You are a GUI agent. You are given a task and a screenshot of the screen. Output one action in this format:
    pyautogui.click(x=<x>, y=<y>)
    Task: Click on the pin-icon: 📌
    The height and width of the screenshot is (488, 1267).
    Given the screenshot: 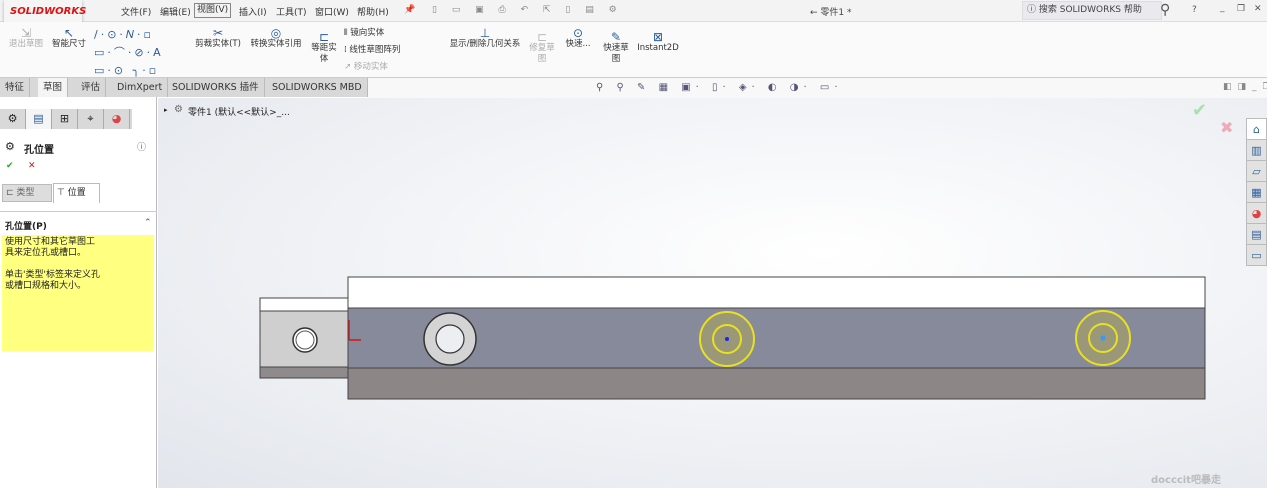 What is the action you would take?
    pyautogui.click(x=409, y=10)
    